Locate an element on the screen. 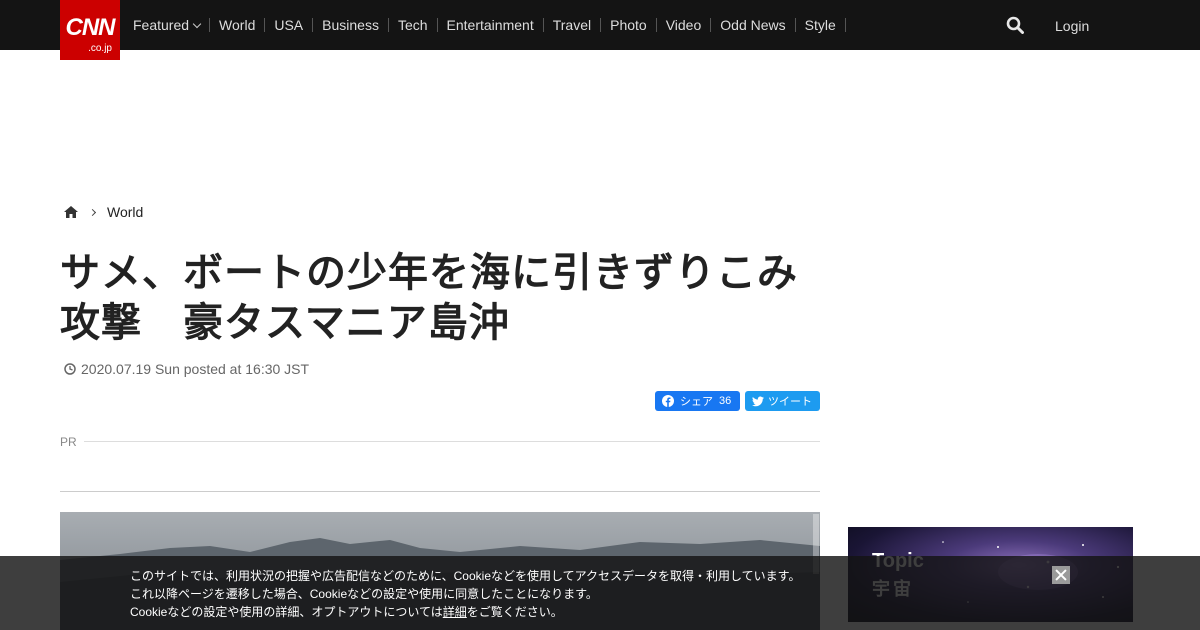 This screenshot has height=630, width=1200. nav-item-tech: Tech is located at coordinates (413, 25).